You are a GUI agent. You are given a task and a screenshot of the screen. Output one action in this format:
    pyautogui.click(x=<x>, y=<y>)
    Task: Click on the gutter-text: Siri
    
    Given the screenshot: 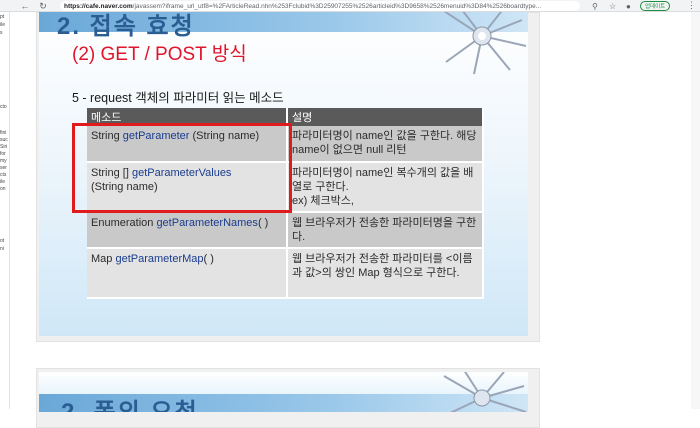 What is the action you would take?
    pyautogui.click(x=4, y=147)
    